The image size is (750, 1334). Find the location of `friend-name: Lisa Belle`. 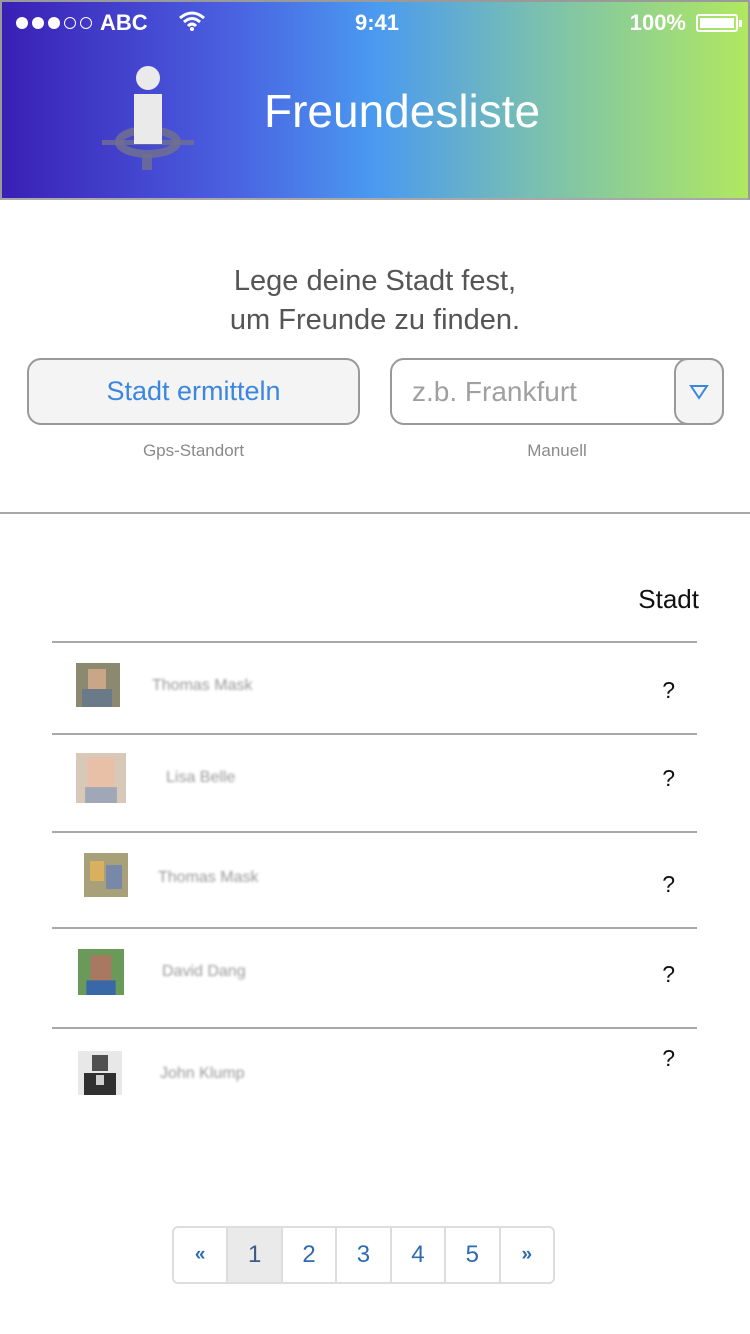

friend-name: Lisa Belle is located at coordinates (201, 777).